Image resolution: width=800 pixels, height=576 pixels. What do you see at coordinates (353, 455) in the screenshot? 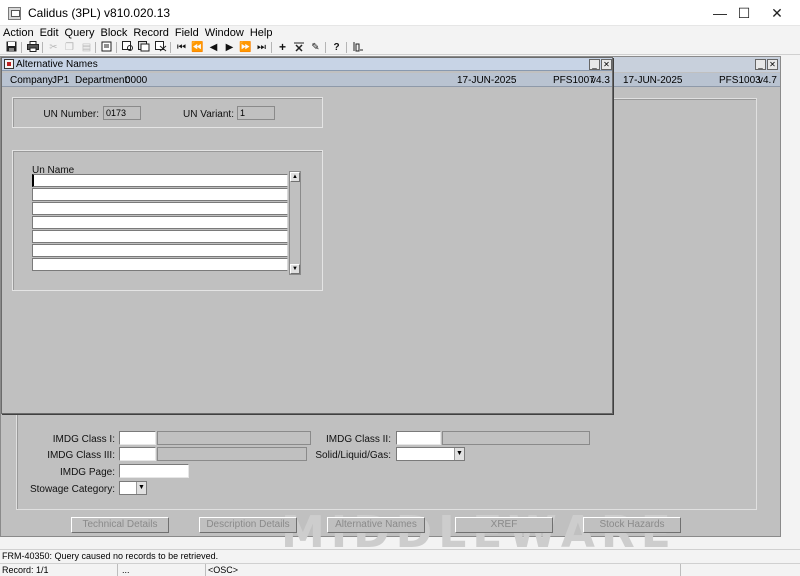
I see `solid-liquid-gas-label: Solid/Liquid/Gas:` at bounding box center [353, 455].